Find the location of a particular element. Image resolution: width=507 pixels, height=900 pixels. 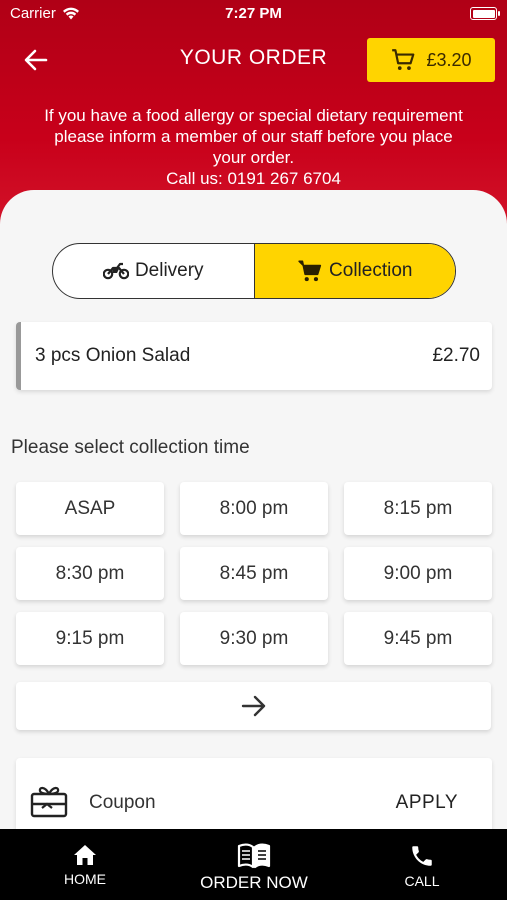

cart-total-button: £3.20 is located at coordinates (431, 60).